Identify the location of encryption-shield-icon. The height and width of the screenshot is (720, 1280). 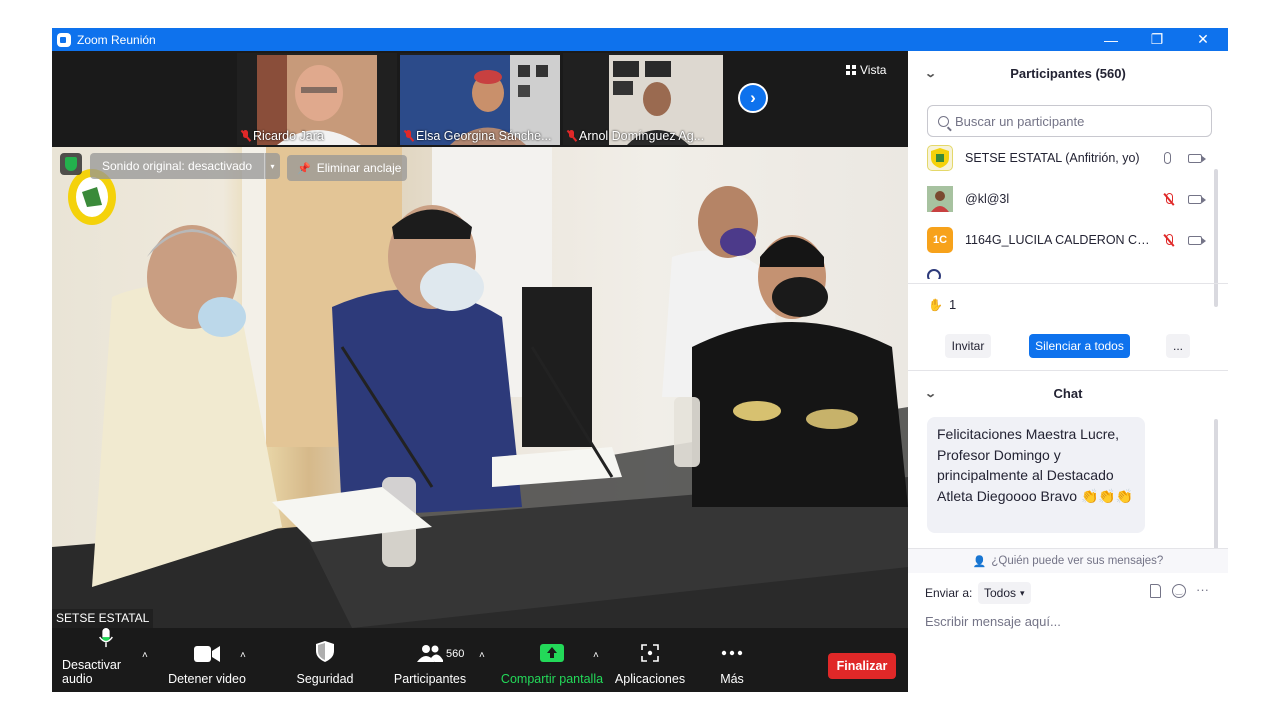
(71, 164).